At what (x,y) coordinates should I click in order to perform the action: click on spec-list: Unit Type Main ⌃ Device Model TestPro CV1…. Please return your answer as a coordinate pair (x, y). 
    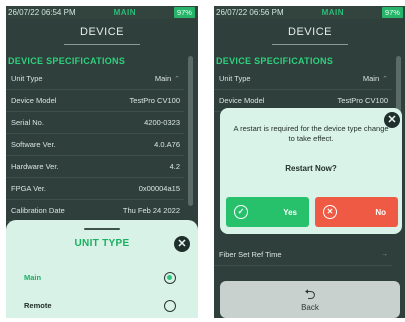
    Looking at the image, I should click on (303, 90).